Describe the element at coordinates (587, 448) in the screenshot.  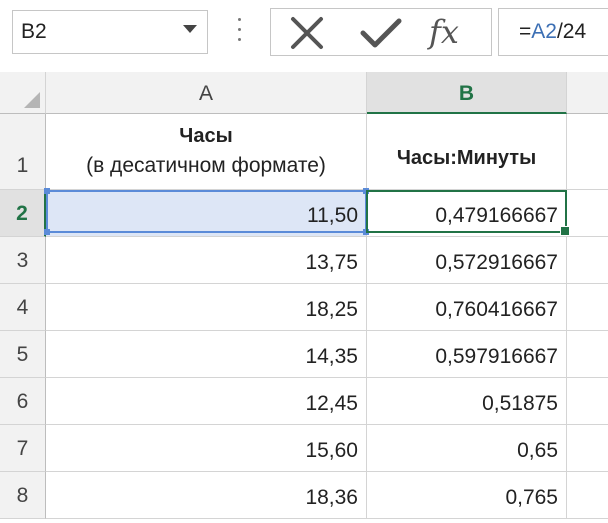
I see `cell-c7` at that location.